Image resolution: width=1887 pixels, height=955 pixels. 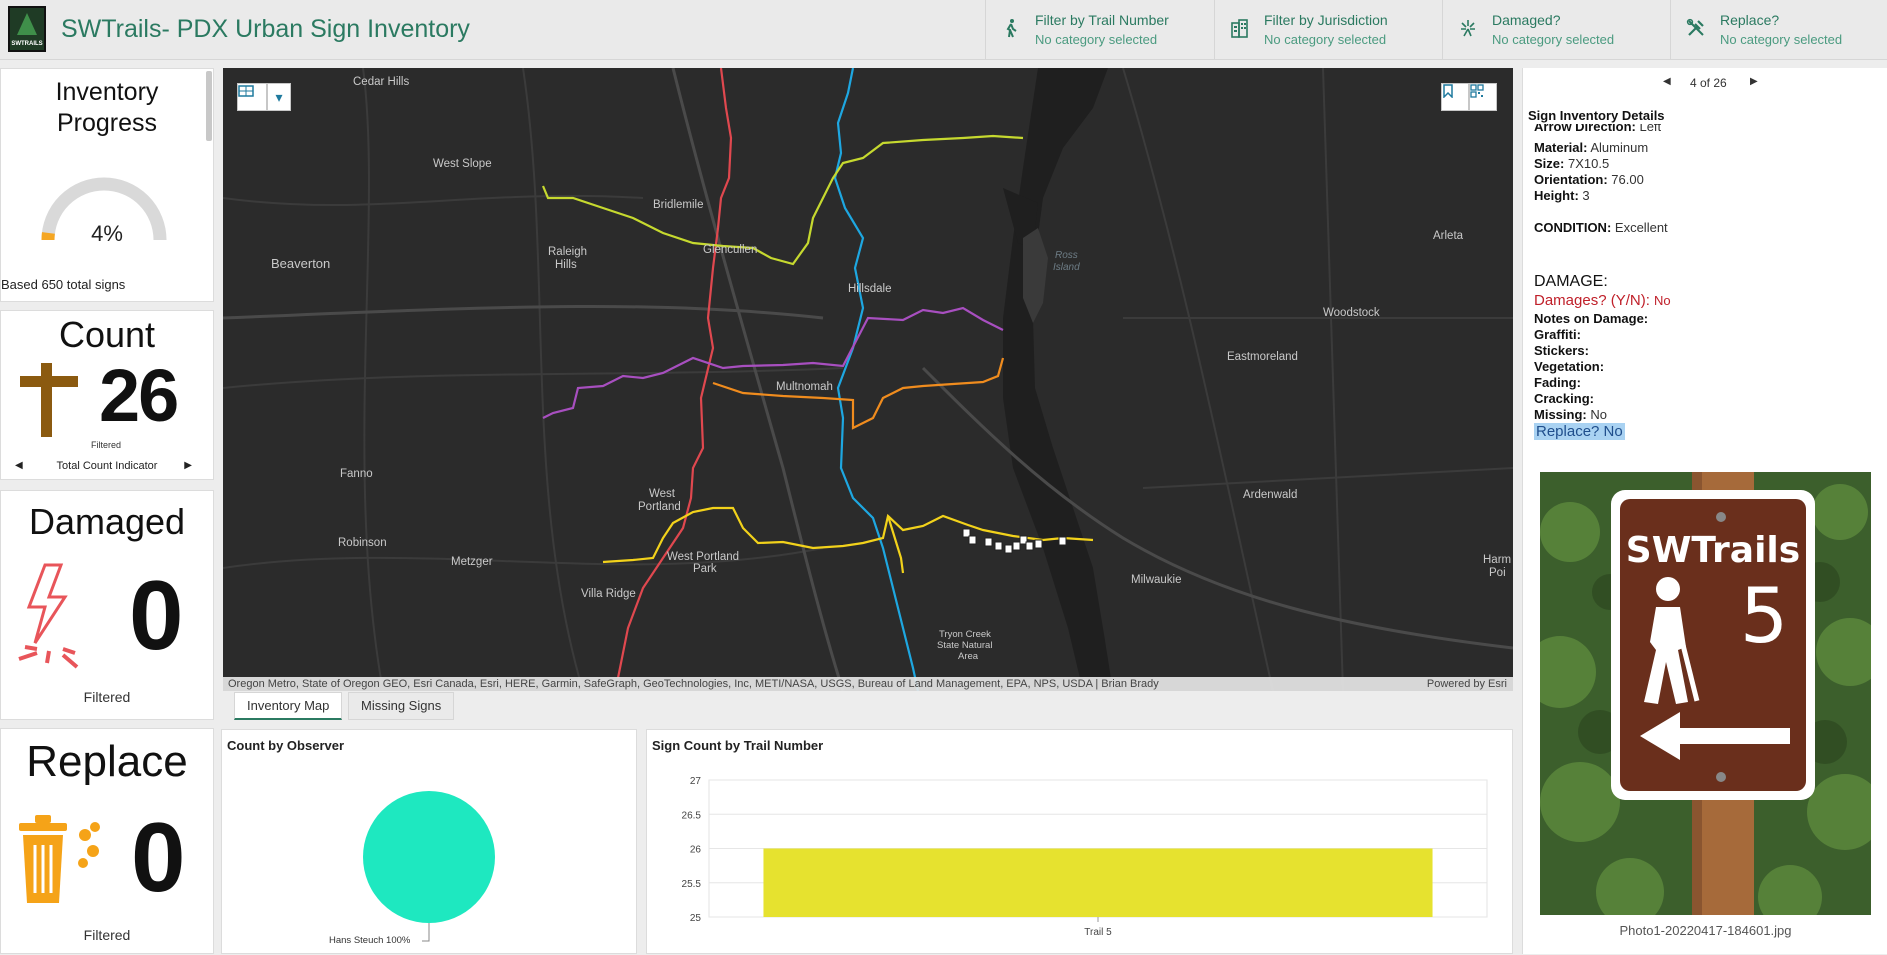 What do you see at coordinates (252, 97) in the screenshot?
I see `basemap-toggle-button` at bounding box center [252, 97].